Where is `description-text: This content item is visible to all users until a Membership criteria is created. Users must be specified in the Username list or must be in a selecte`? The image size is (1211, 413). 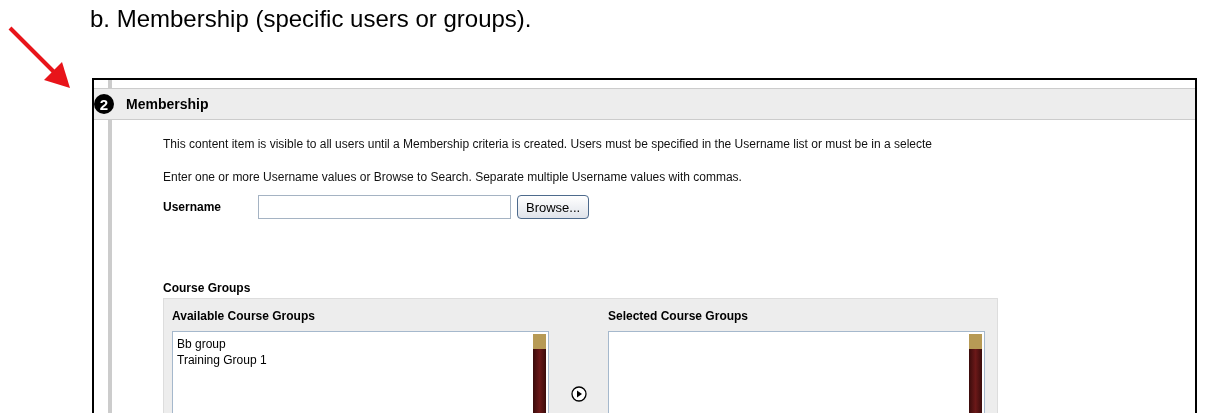
description-text: This content item is visible to all users until a Membership criteria is created. Users must be specified in the Username list or must be in a selecte is located at coordinates (548, 144).